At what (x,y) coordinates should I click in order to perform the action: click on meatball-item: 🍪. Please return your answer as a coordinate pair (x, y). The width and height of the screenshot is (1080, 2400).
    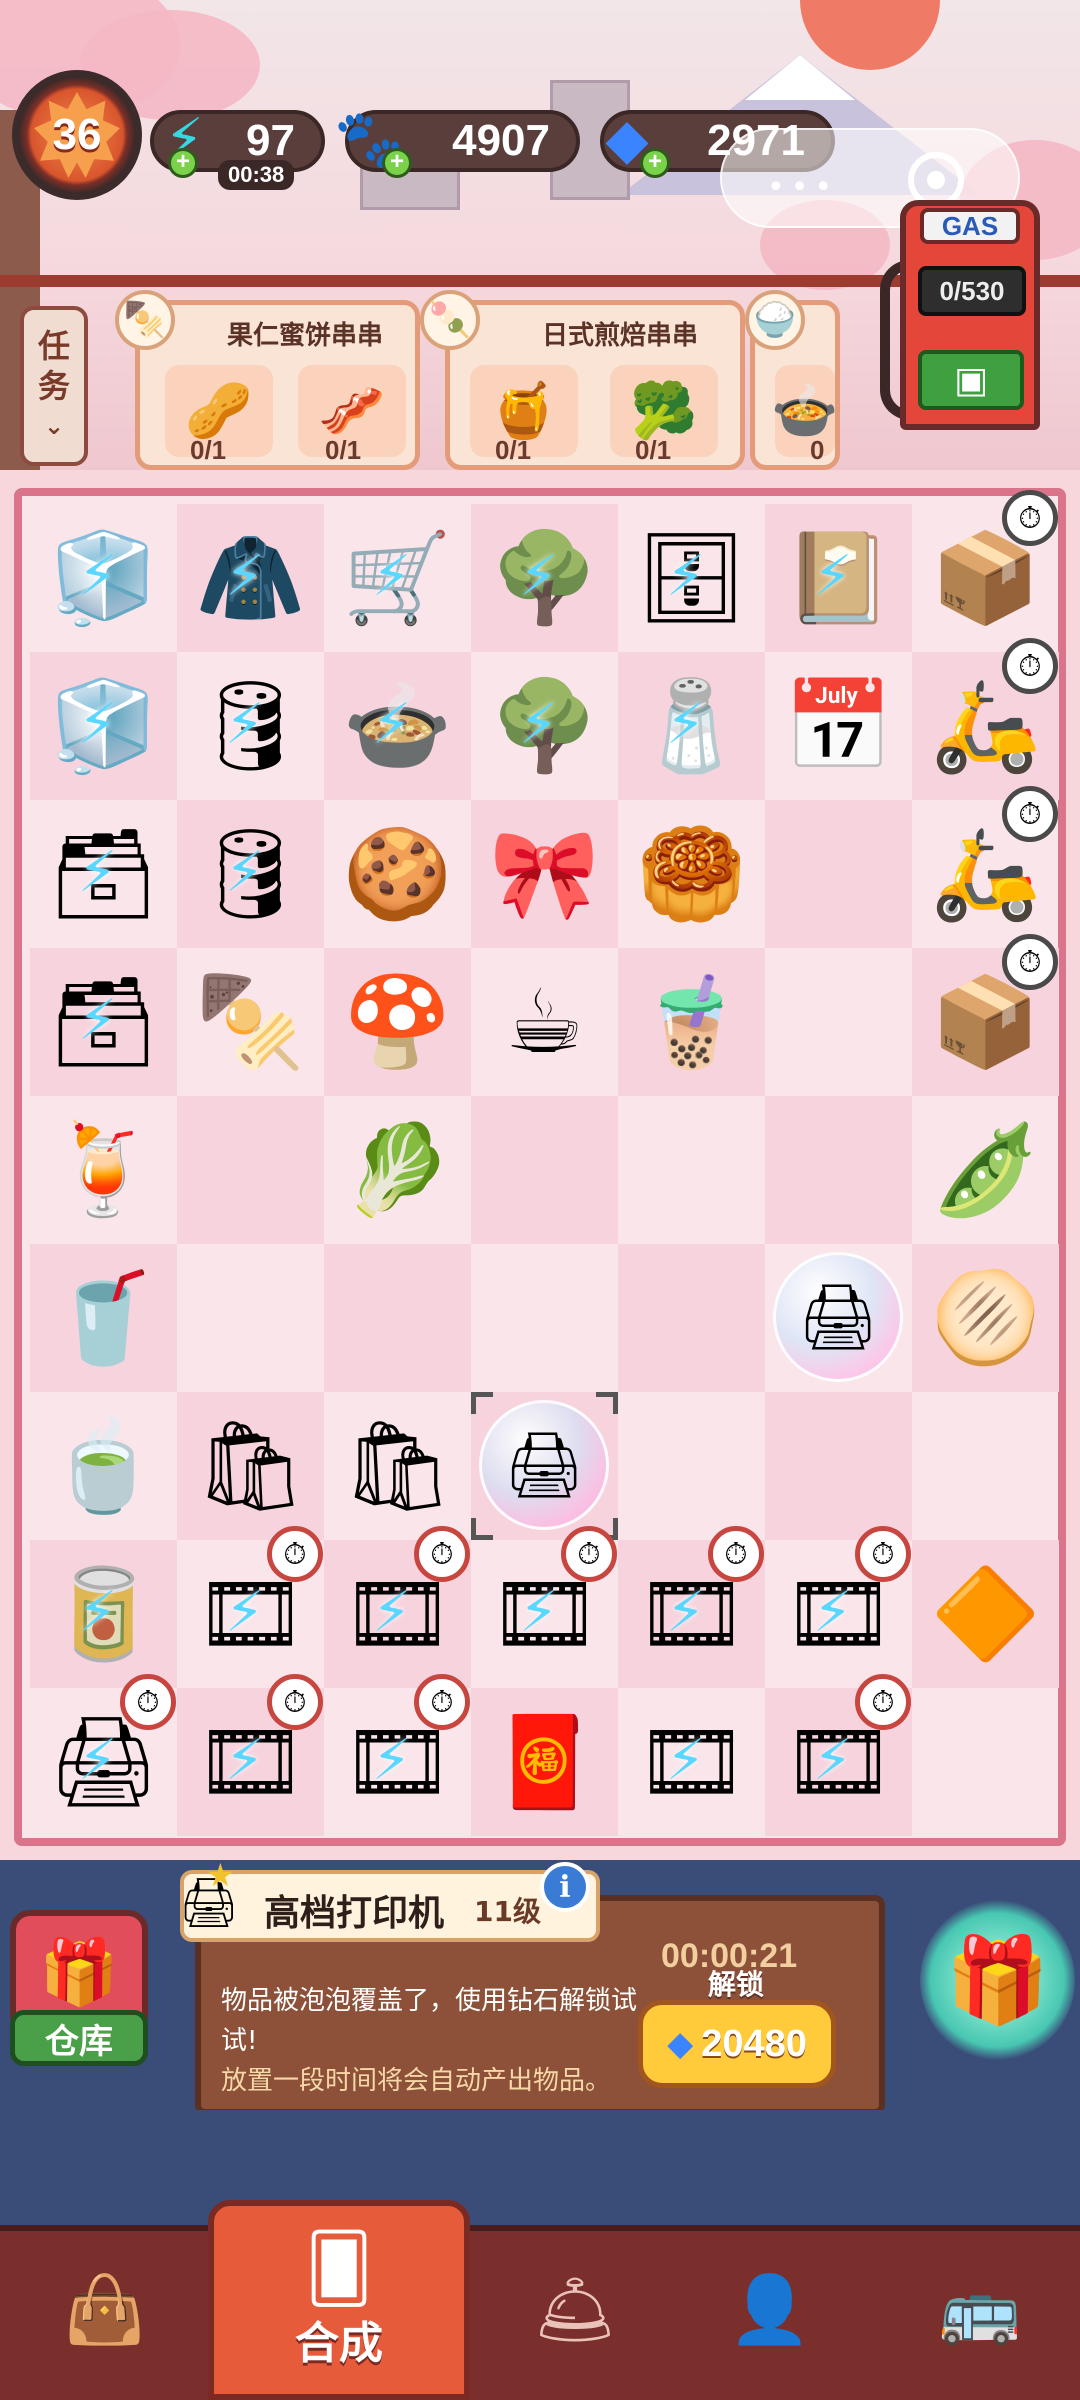
    Looking at the image, I should click on (397, 874).